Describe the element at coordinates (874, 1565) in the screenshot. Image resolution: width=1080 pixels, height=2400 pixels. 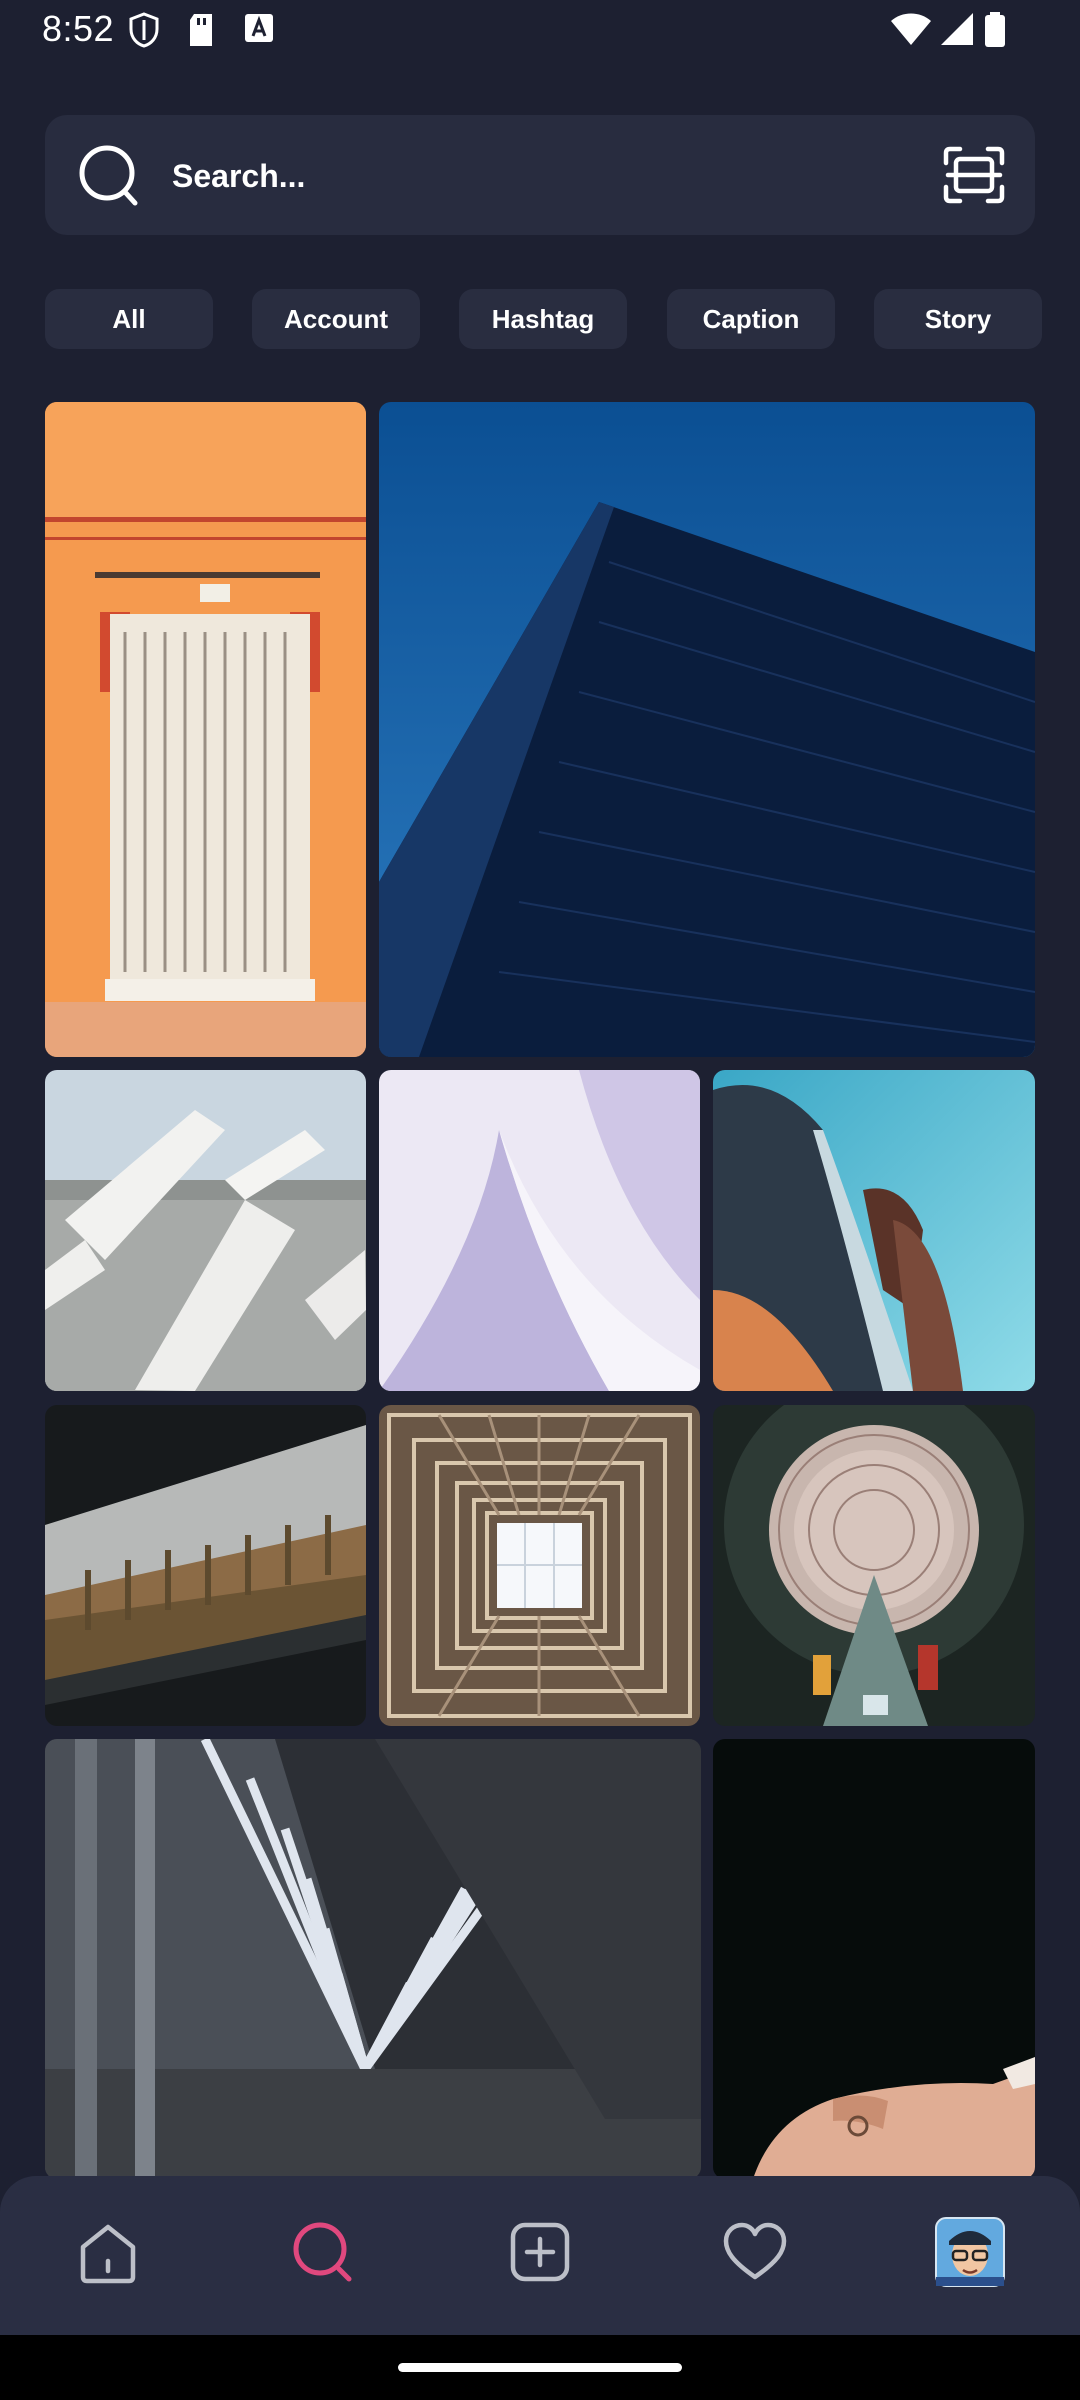
I see `grid-tile-atrium` at that location.